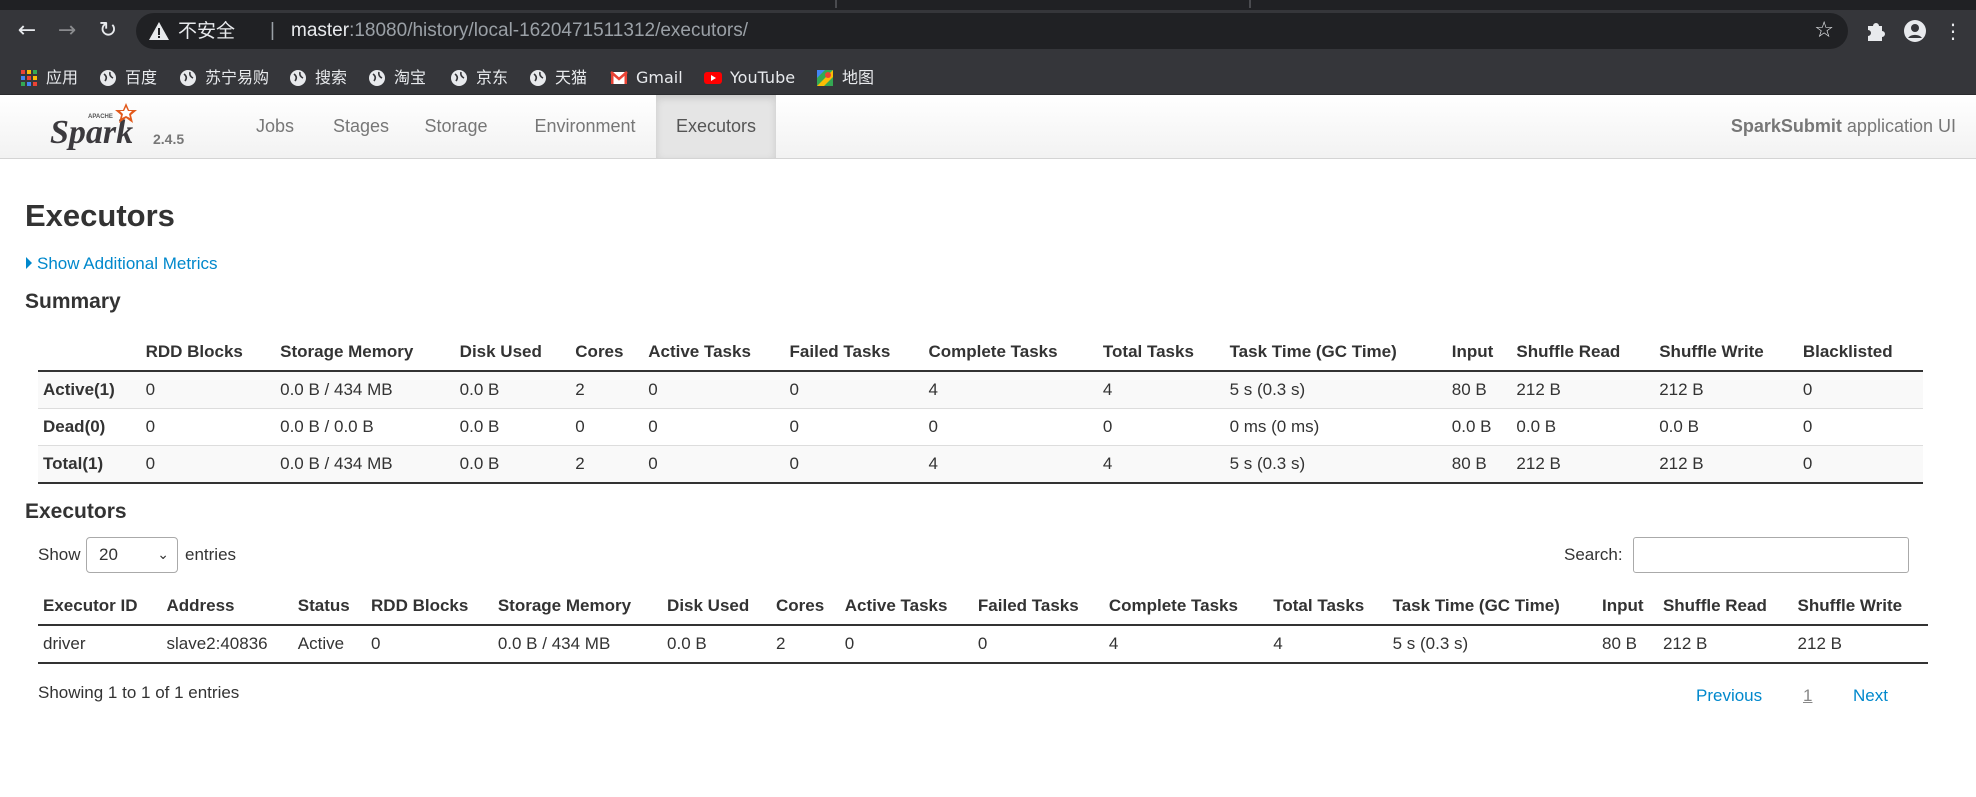 This screenshot has width=1976, height=797. I want to click on table-cell: Total(1), so click(89, 464).